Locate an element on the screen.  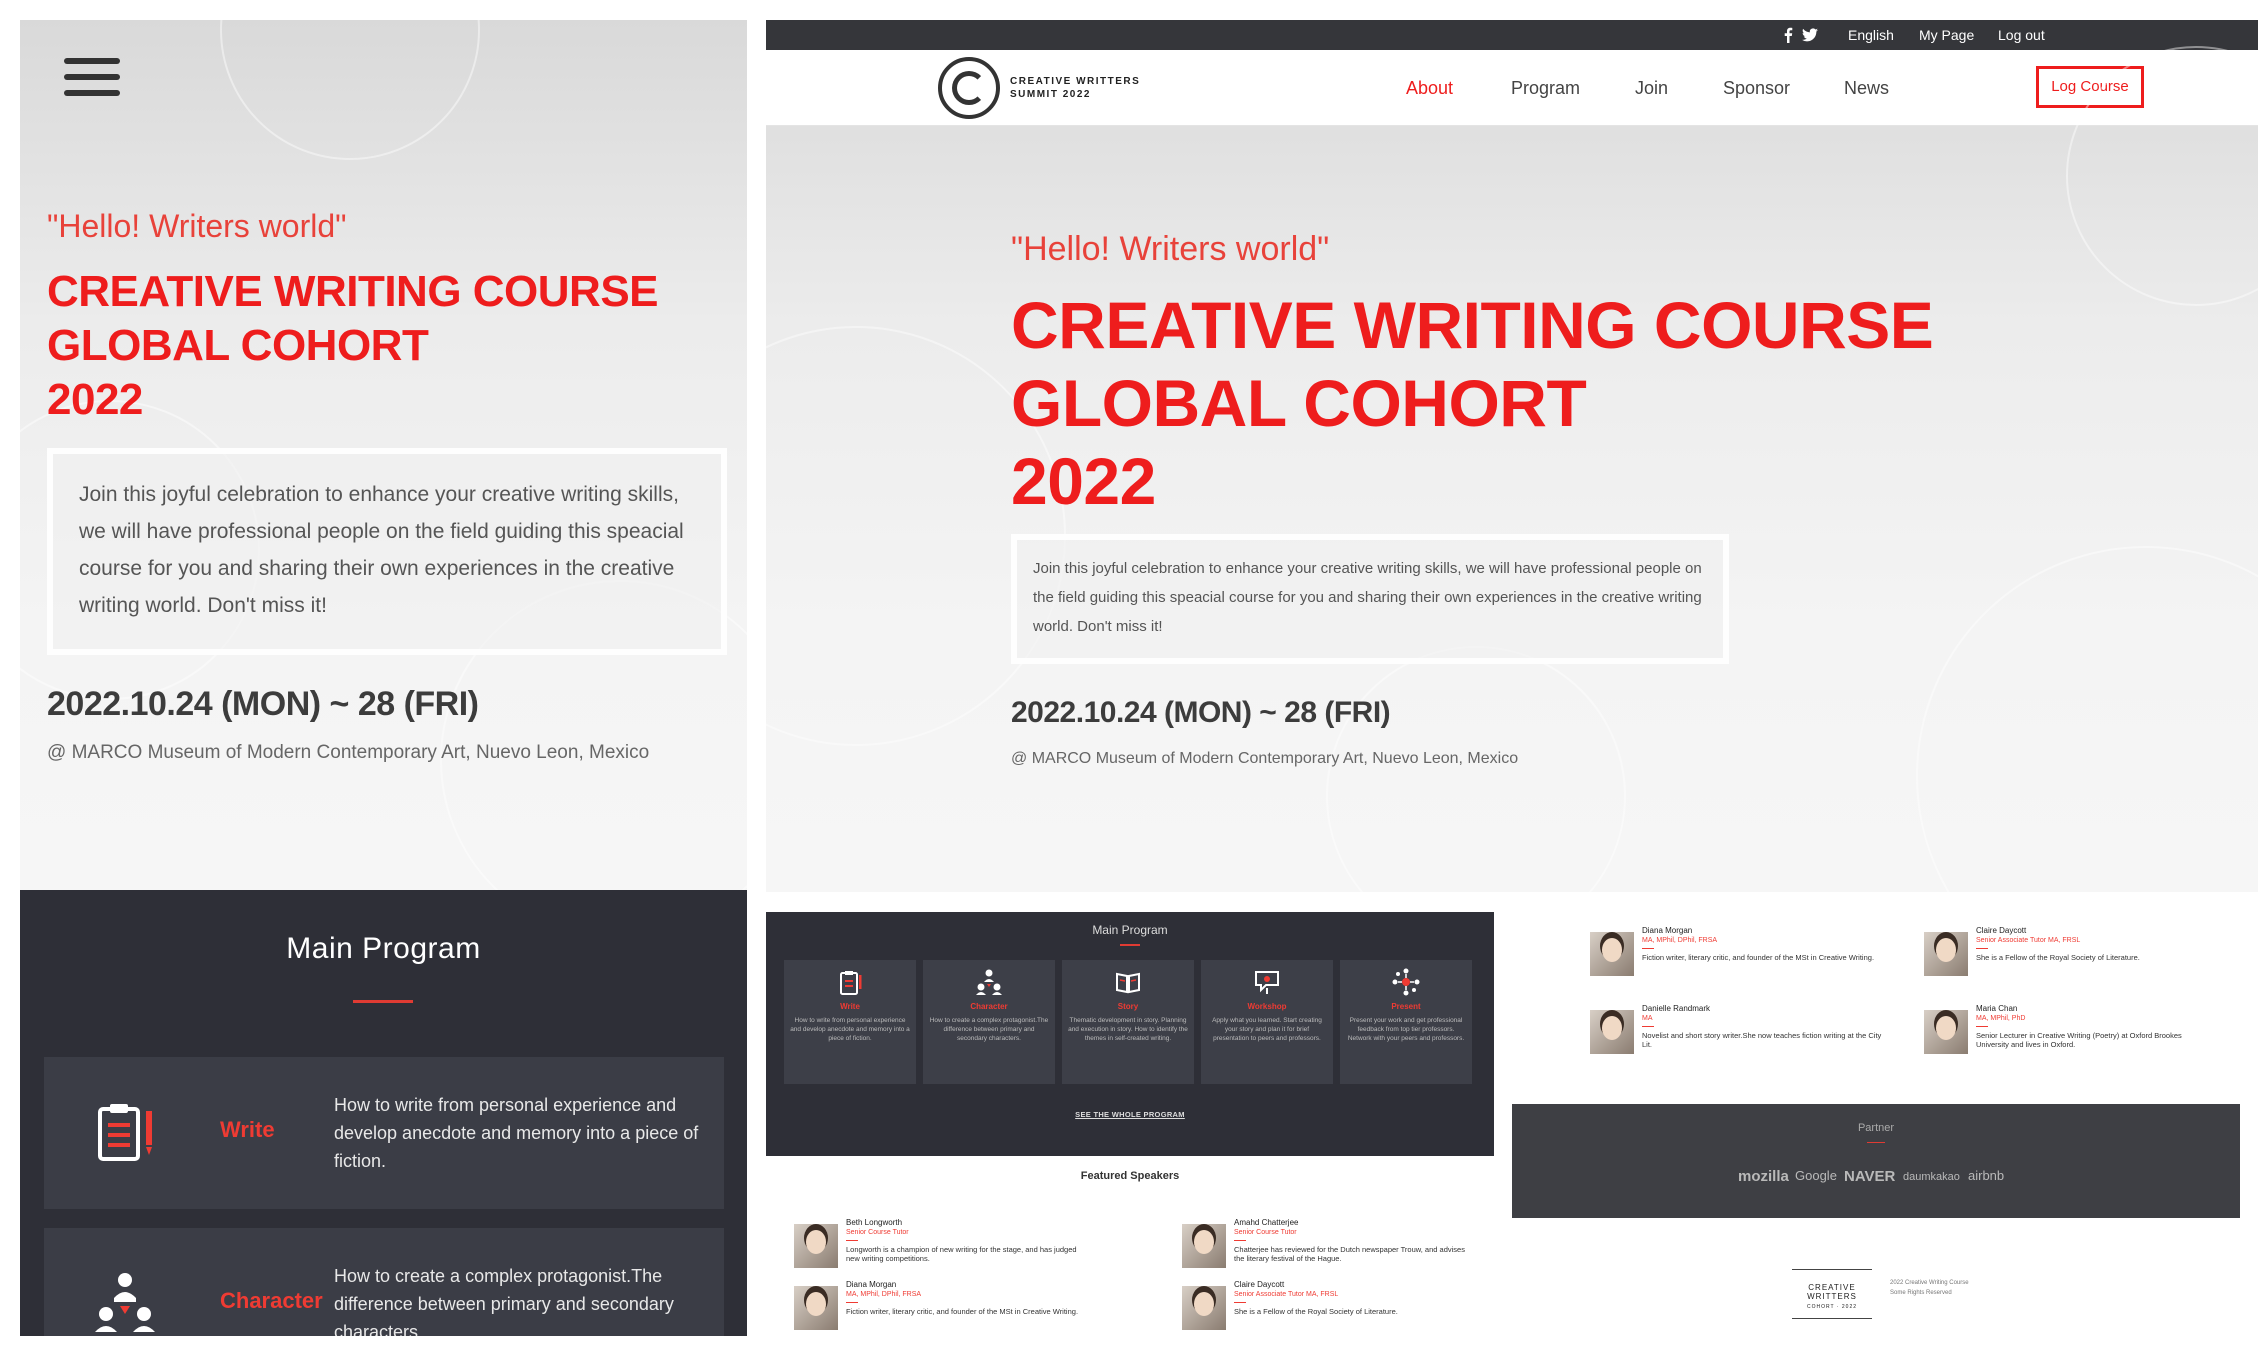
mypage-link: My Page is located at coordinates (1946, 35).